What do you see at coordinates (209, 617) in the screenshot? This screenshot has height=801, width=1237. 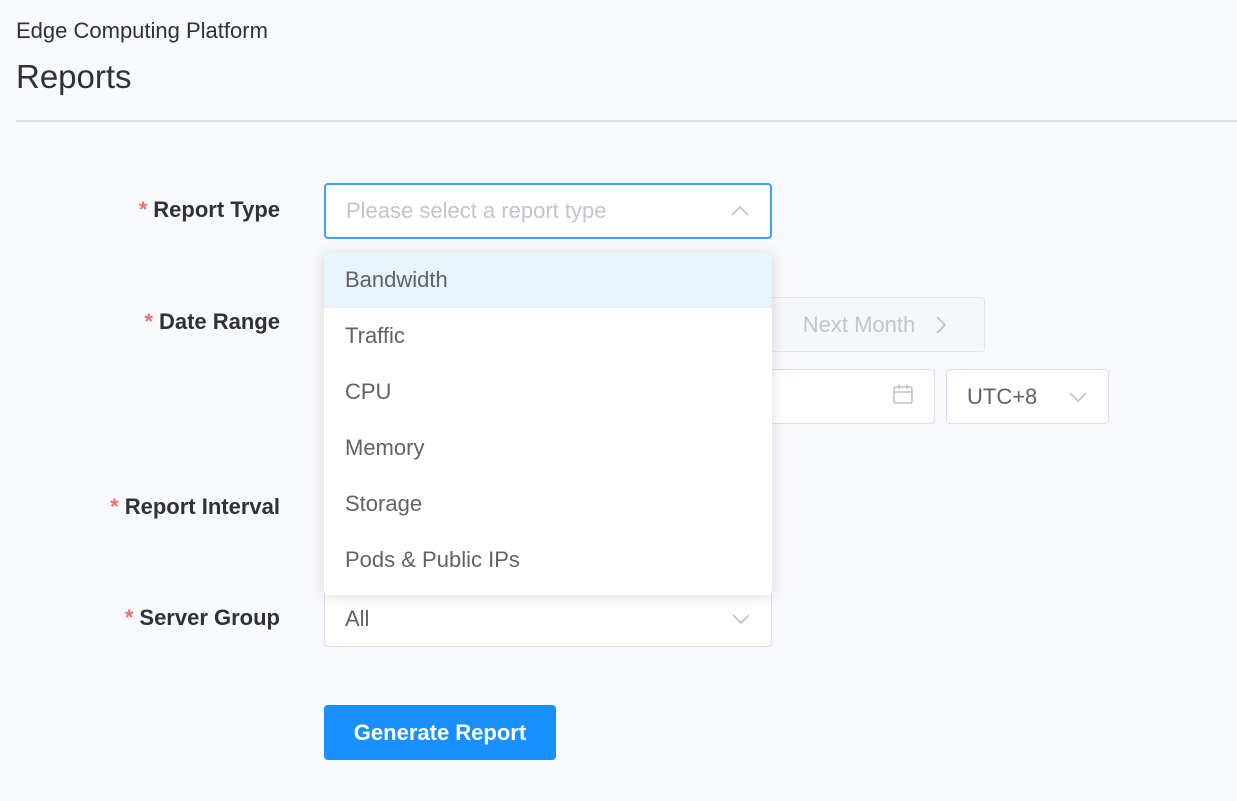 I see `server-group-label-text: Server Group` at bounding box center [209, 617].